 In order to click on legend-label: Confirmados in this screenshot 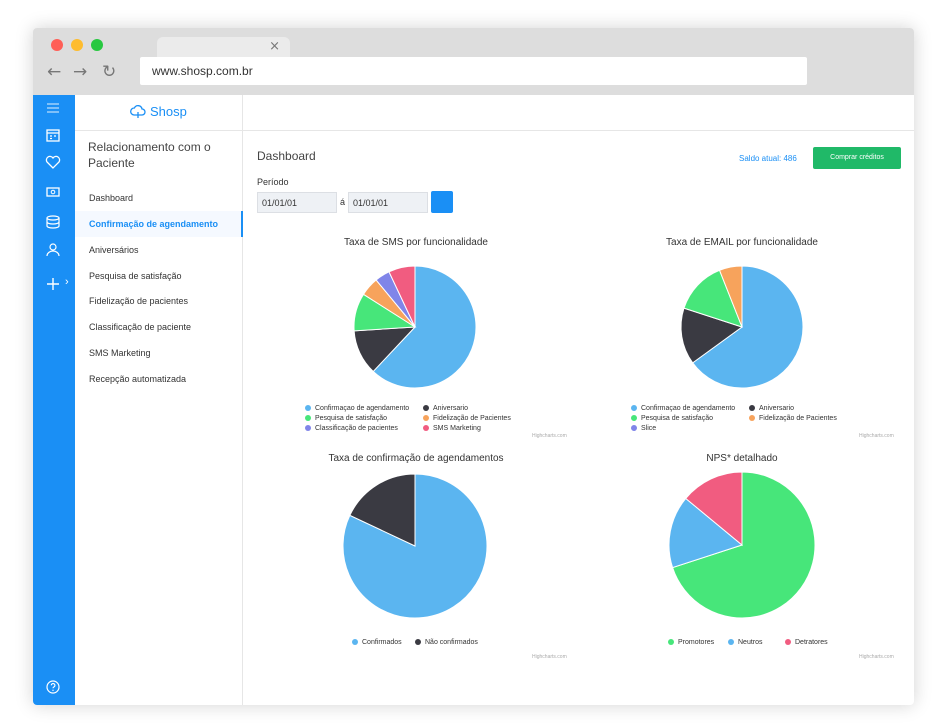, I will do `click(382, 642)`.